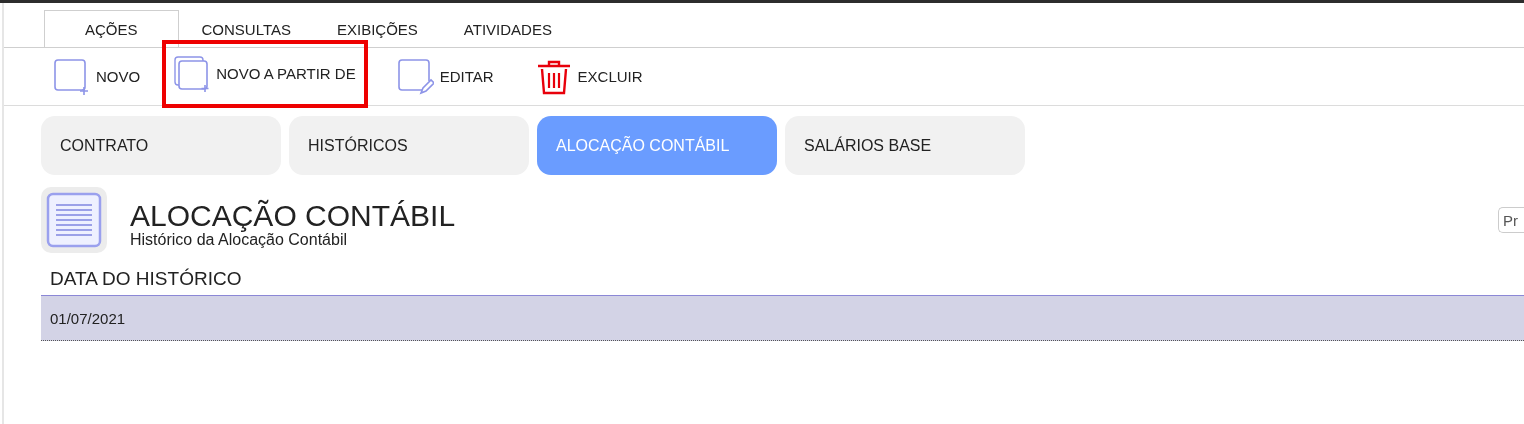 The height and width of the screenshot is (424, 1524). I want to click on section-tab: CONTRATO, so click(161, 145).